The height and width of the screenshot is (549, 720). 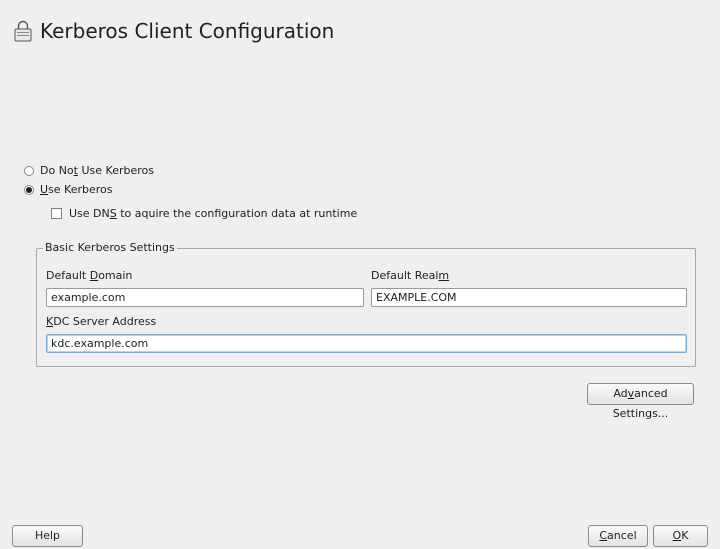 What do you see at coordinates (47, 536) in the screenshot?
I see `help-button: Help` at bounding box center [47, 536].